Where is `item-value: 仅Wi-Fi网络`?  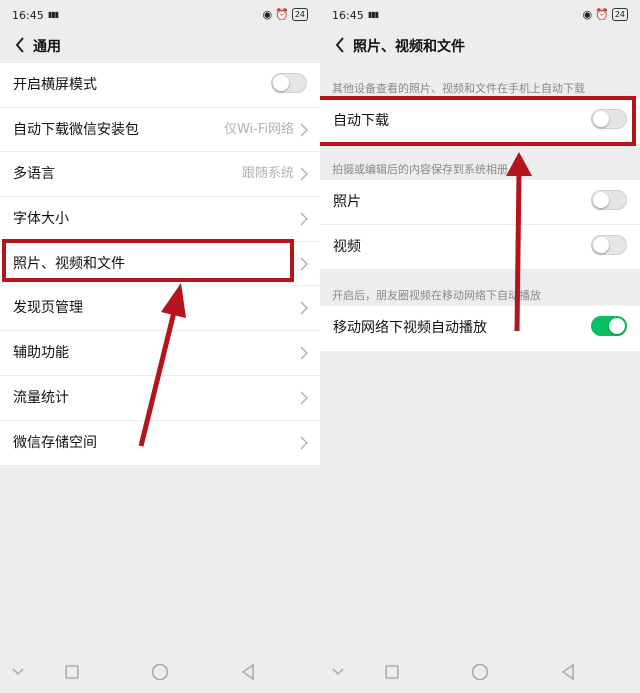
item-value: 仅Wi-Fi网络 is located at coordinates (258, 129).